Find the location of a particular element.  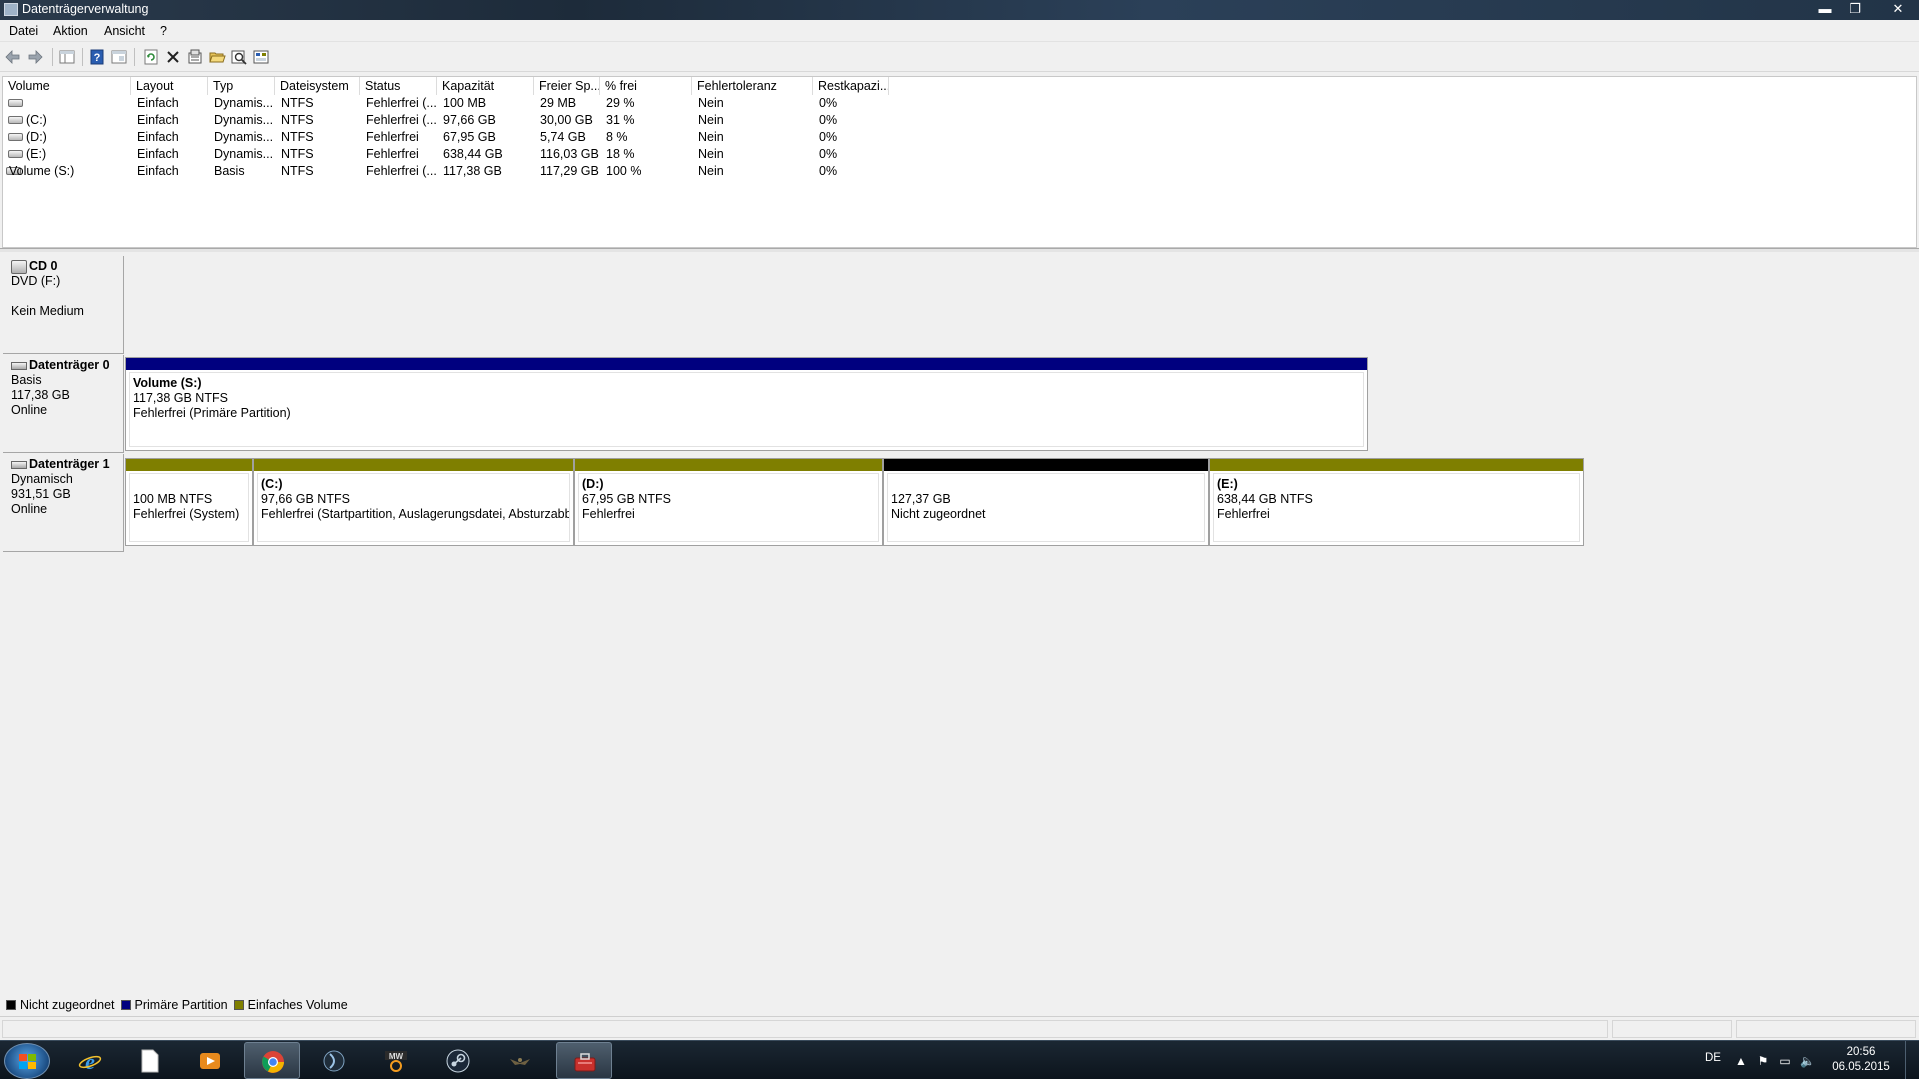

taskbar-internet-explorer: e is located at coordinates (90, 1060).